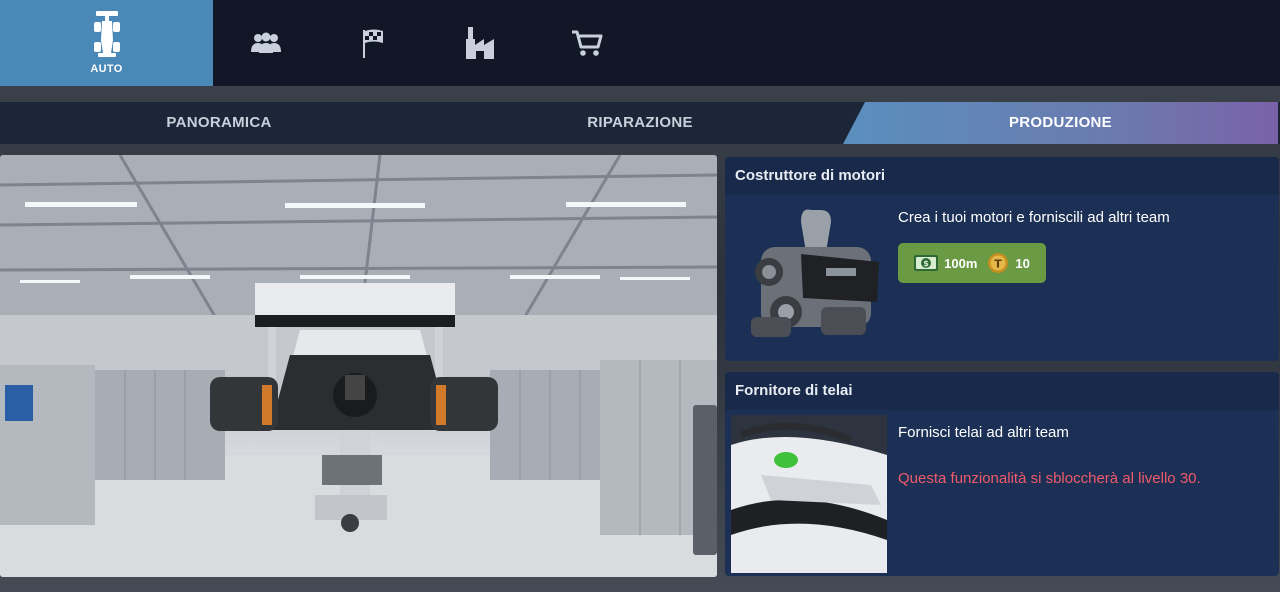 This screenshot has width=1280, height=592. Describe the element at coordinates (1022, 263) in the screenshot. I see `cost-token-value: 10` at that location.